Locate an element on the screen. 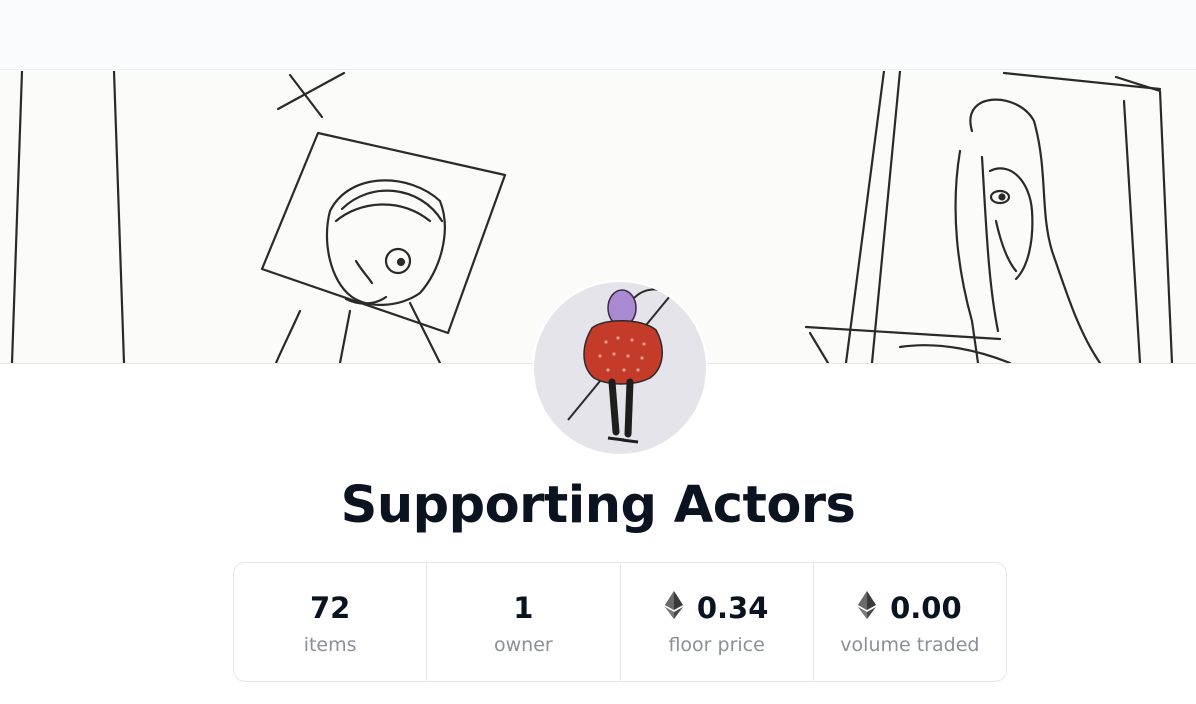 This screenshot has height=704, width=1196. stat-items-label: items is located at coordinates (330, 645).